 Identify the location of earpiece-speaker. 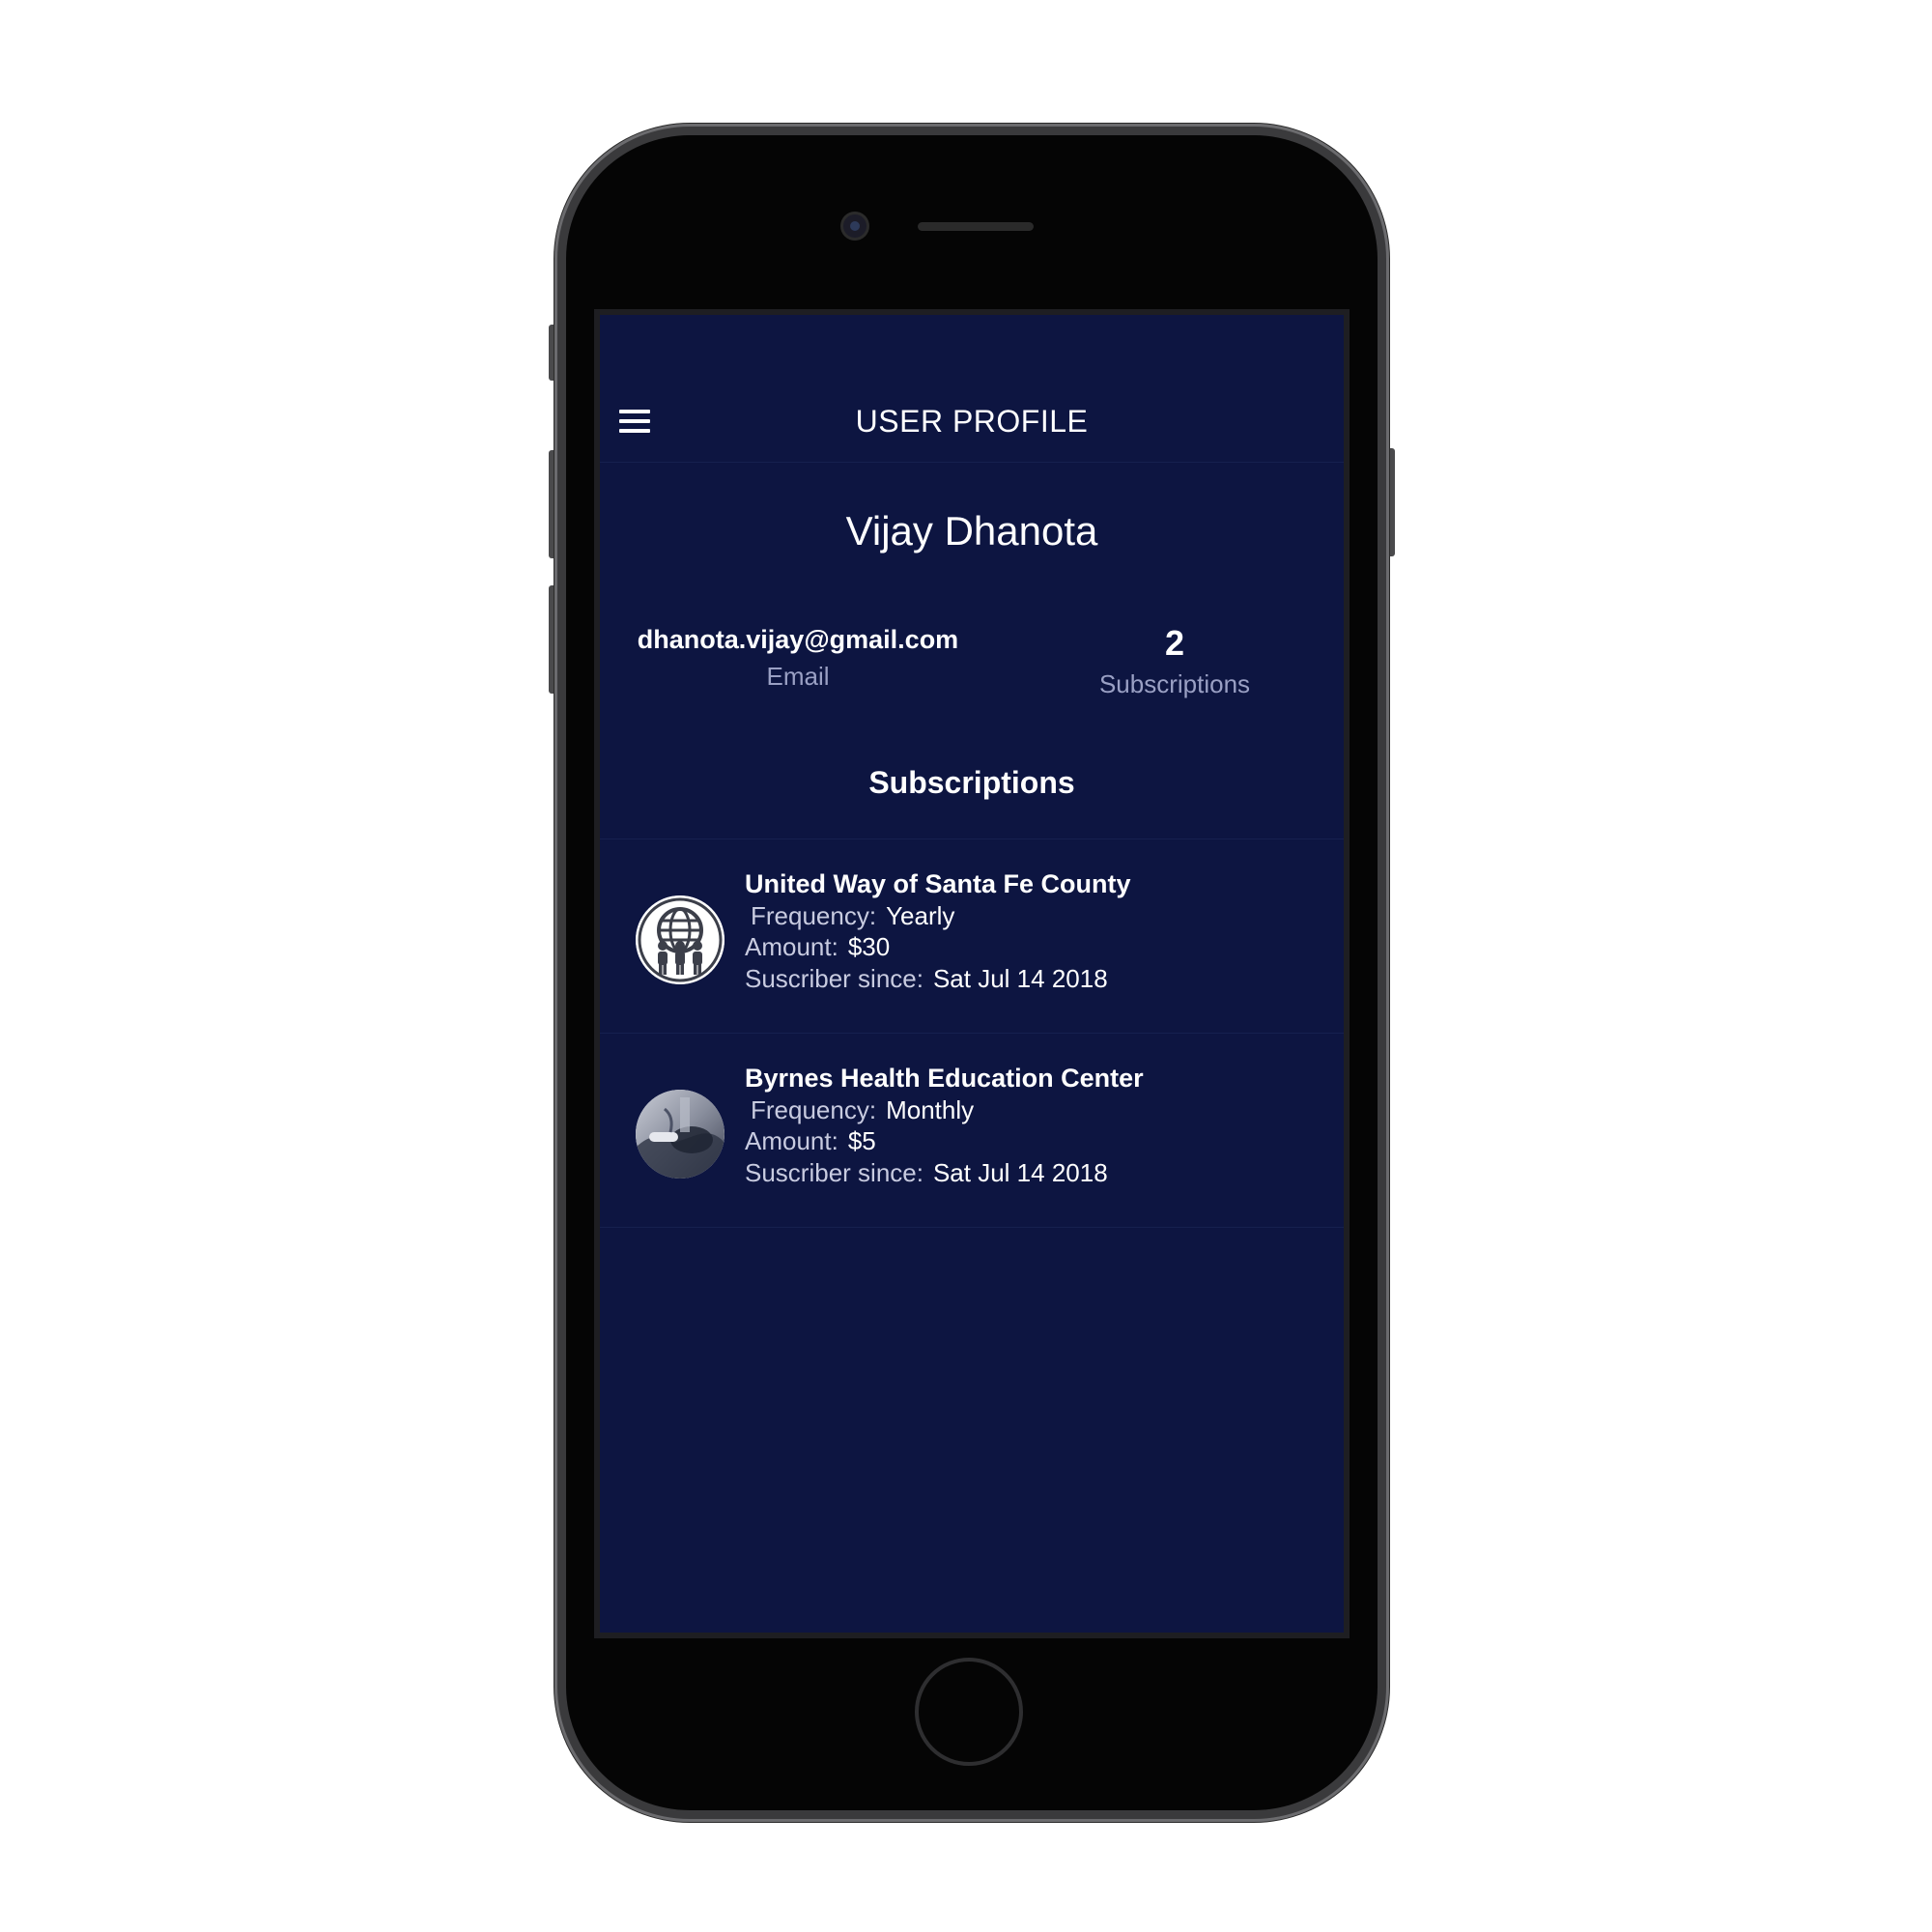
(976, 226).